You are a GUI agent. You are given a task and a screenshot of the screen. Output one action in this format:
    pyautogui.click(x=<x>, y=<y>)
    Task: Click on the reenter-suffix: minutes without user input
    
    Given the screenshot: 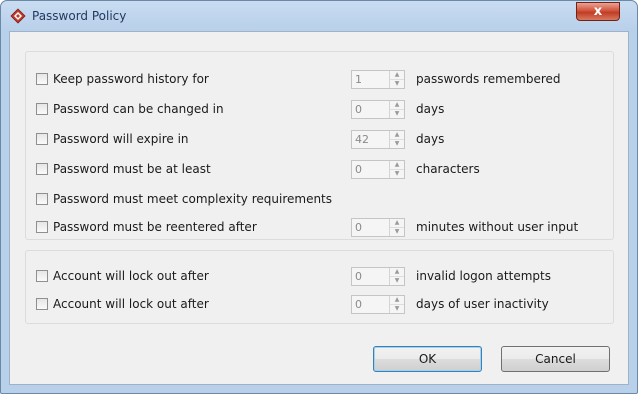 What is the action you would take?
    pyautogui.click(x=497, y=227)
    